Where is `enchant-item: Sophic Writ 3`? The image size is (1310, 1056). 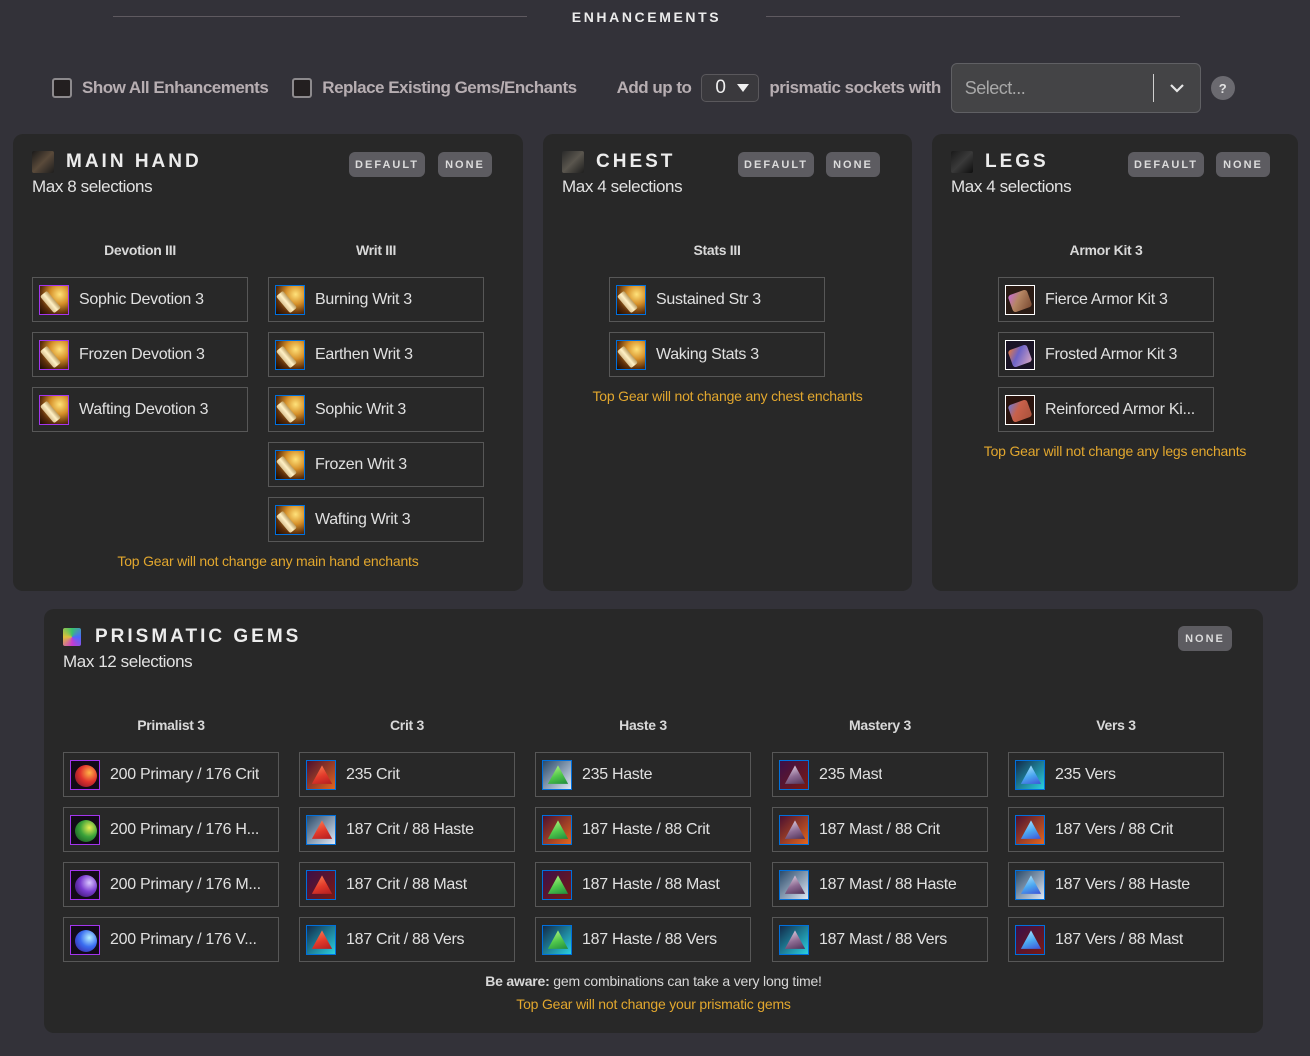
enchant-item: Sophic Writ 3 is located at coordinates (376, 409).